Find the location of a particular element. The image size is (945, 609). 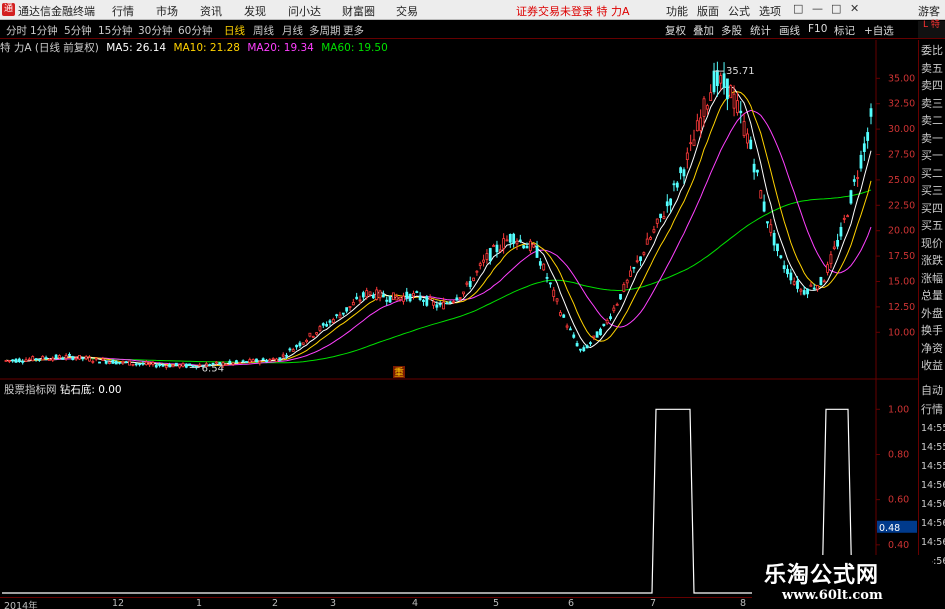

tick-panel-label: 自动 is located at coordinates (933, 390).